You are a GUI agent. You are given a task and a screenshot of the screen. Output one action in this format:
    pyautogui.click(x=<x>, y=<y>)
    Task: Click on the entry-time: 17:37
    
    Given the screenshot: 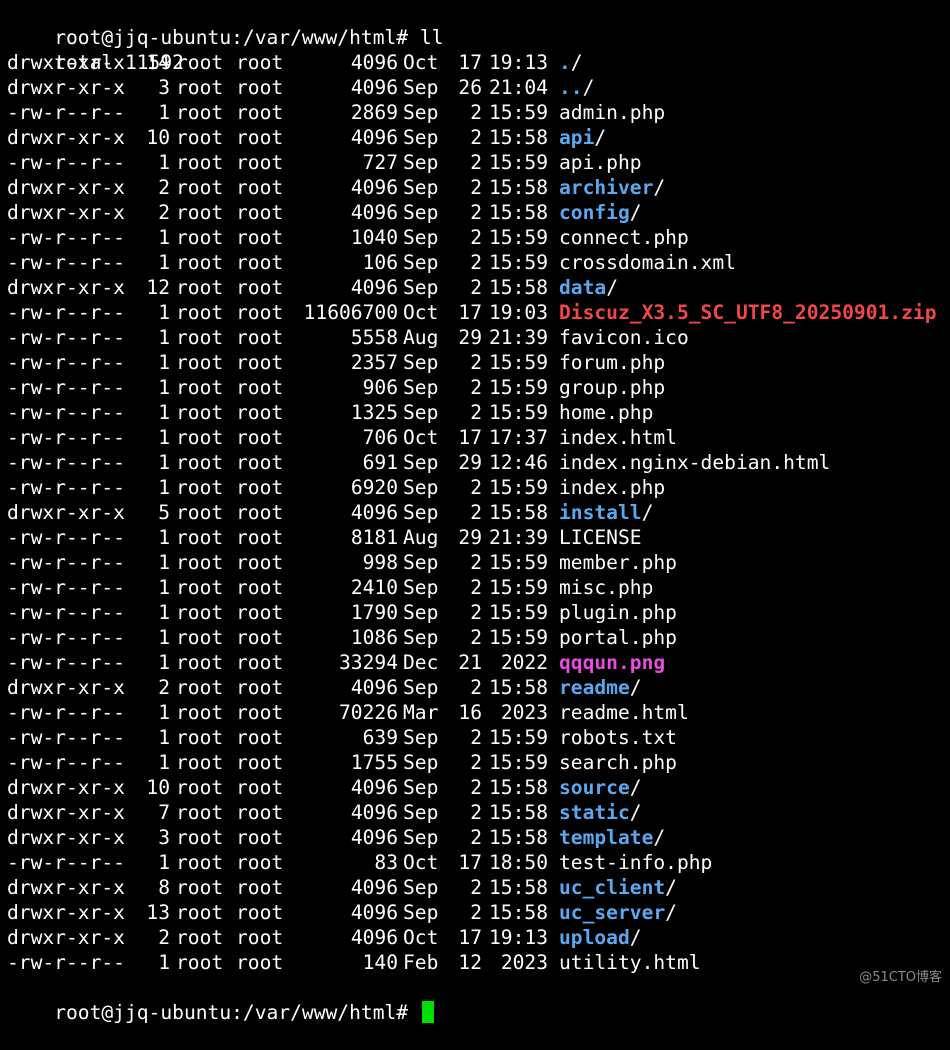 What is the action you would take?
    pyautogui.click(x=518, y=437)
    